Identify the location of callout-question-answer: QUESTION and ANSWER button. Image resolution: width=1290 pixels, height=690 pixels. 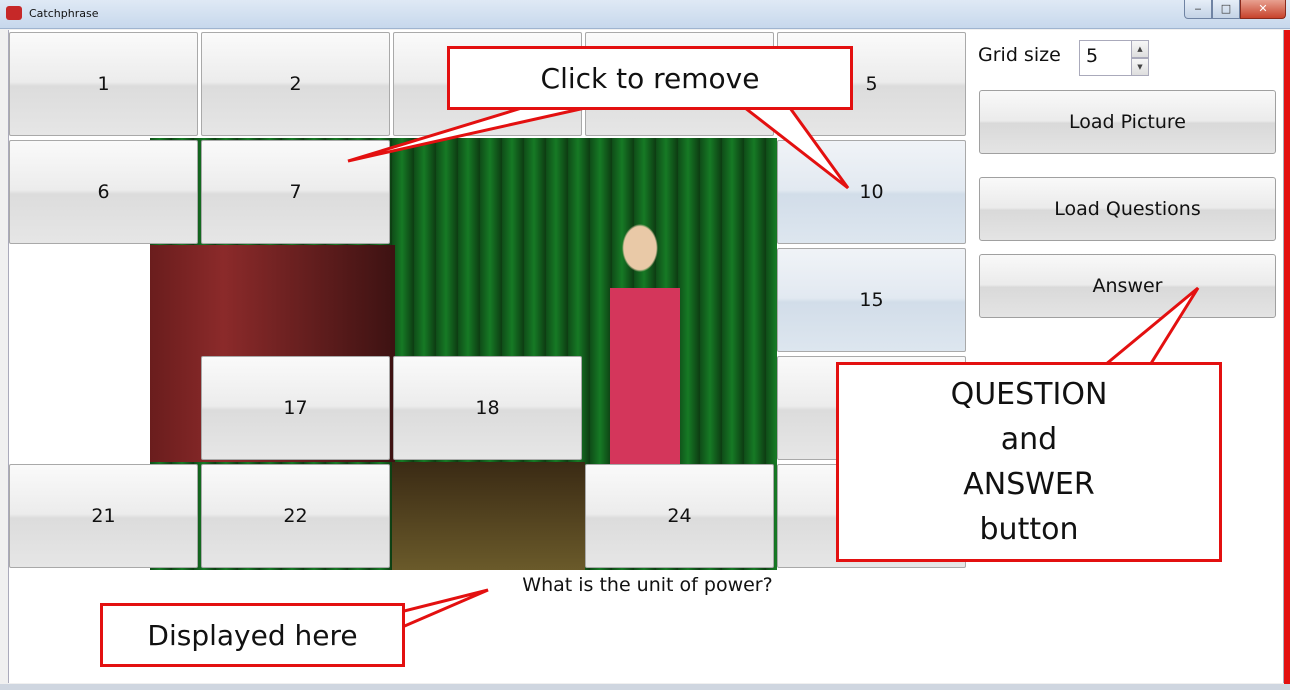
(1029, 462).